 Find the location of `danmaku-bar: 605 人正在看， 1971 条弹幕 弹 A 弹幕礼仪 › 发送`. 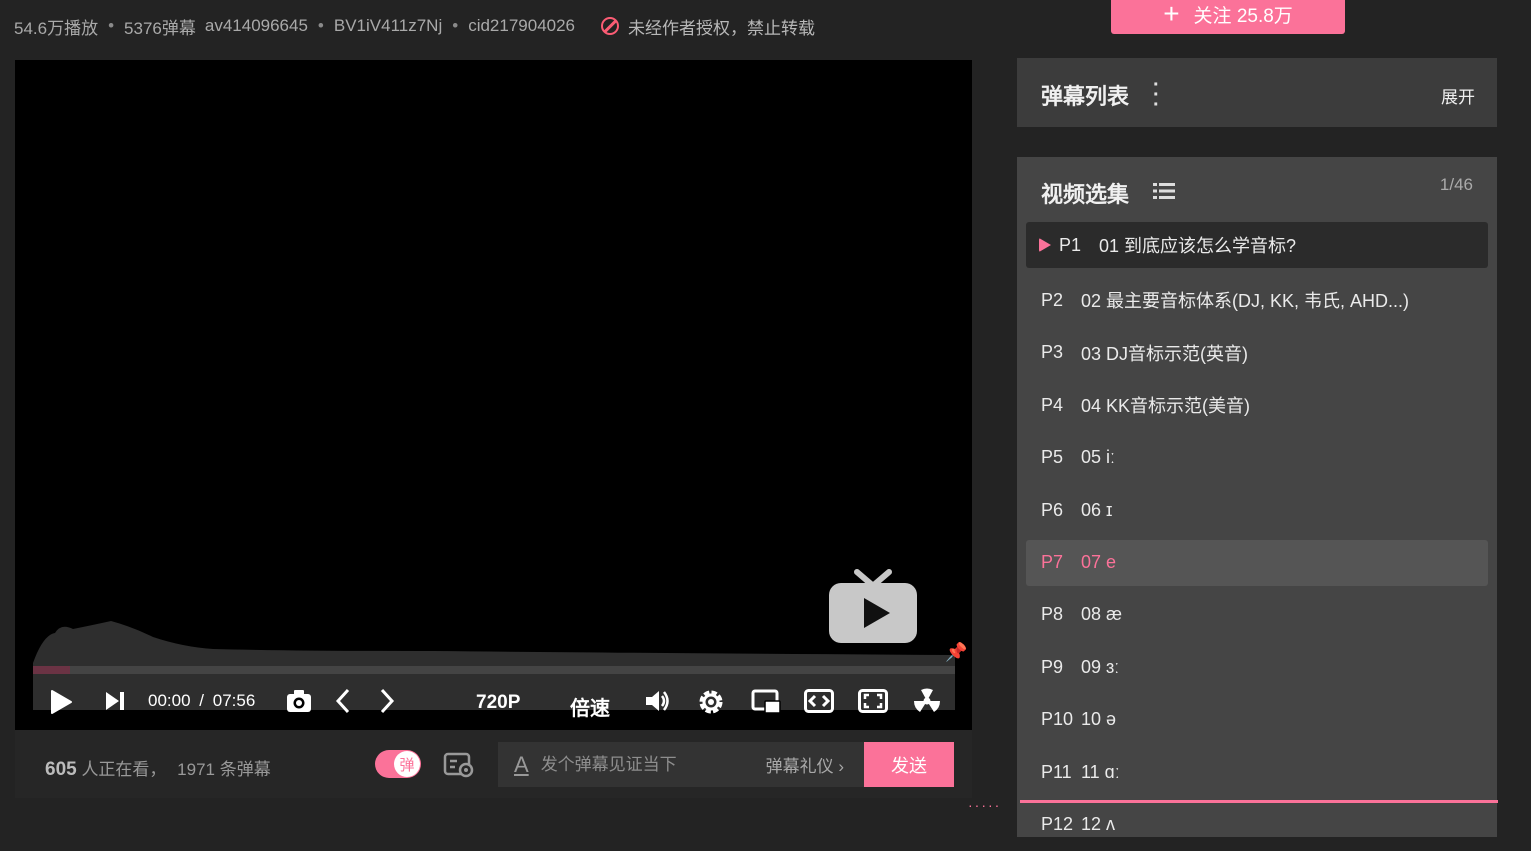

danmaku-bar: 605 人正在看， 1971 条弹幕 弹 A 弹幕礼仪 › 发送 is located at coordinates (493, 764).